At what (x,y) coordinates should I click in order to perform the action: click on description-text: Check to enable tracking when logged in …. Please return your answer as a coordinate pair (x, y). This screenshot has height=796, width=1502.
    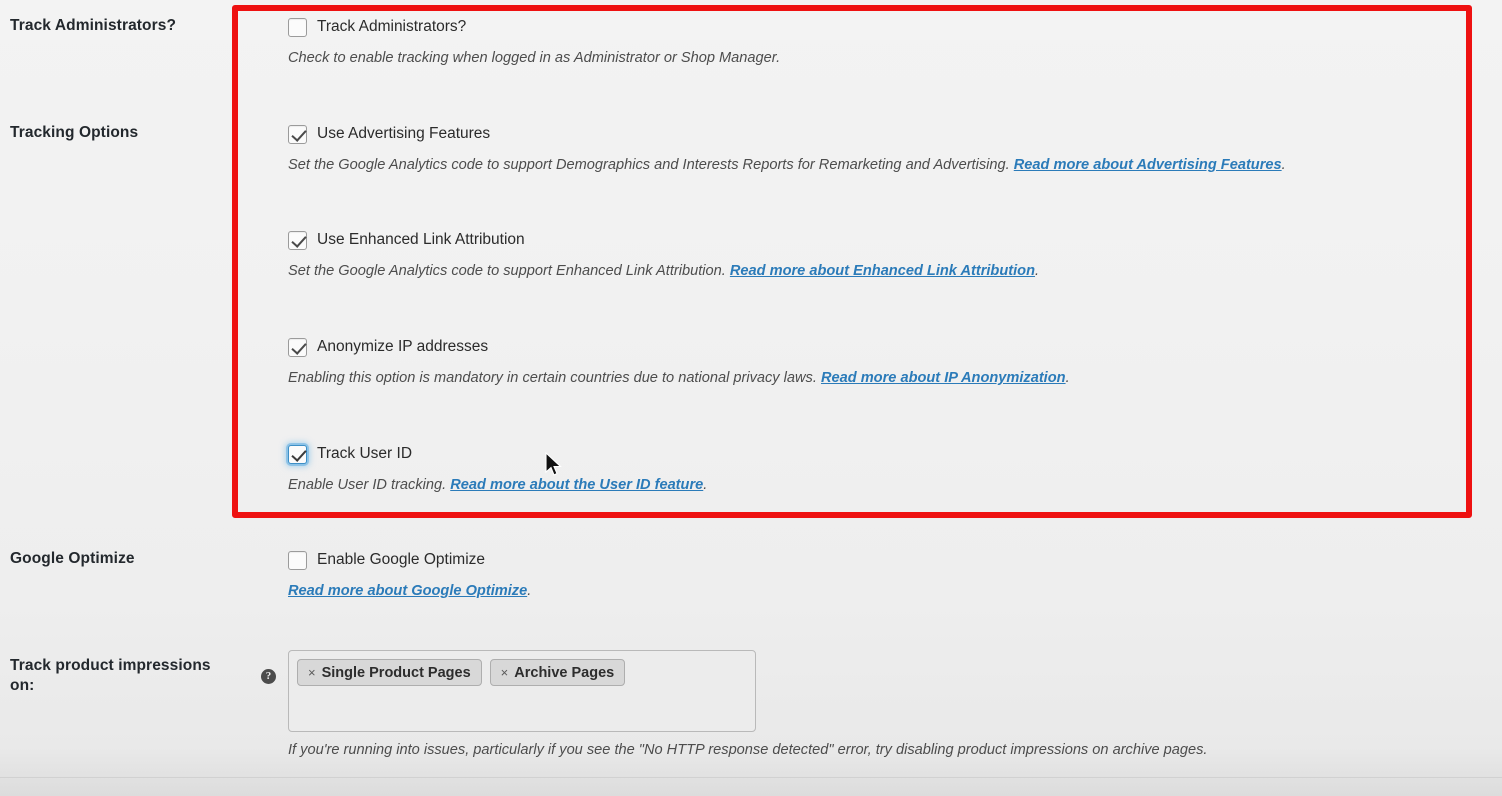
    Looking at the image, I should click on (534, 58).